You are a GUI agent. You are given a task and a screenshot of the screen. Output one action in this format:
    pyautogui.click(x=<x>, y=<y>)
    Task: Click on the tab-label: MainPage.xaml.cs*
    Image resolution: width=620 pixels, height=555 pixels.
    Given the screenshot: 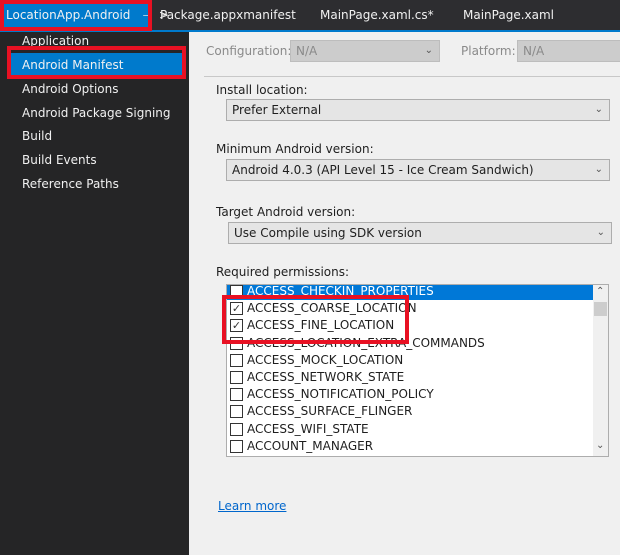 What is the action you would take?
    pyautogui.click(x=377, y=15)
    